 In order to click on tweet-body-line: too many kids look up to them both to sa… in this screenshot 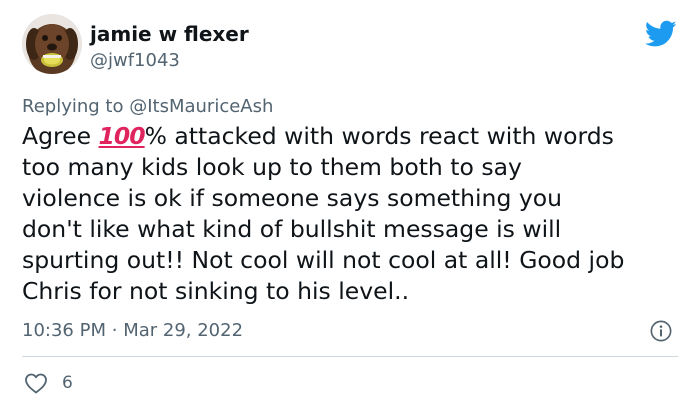, I will do `click(272, 167)`.